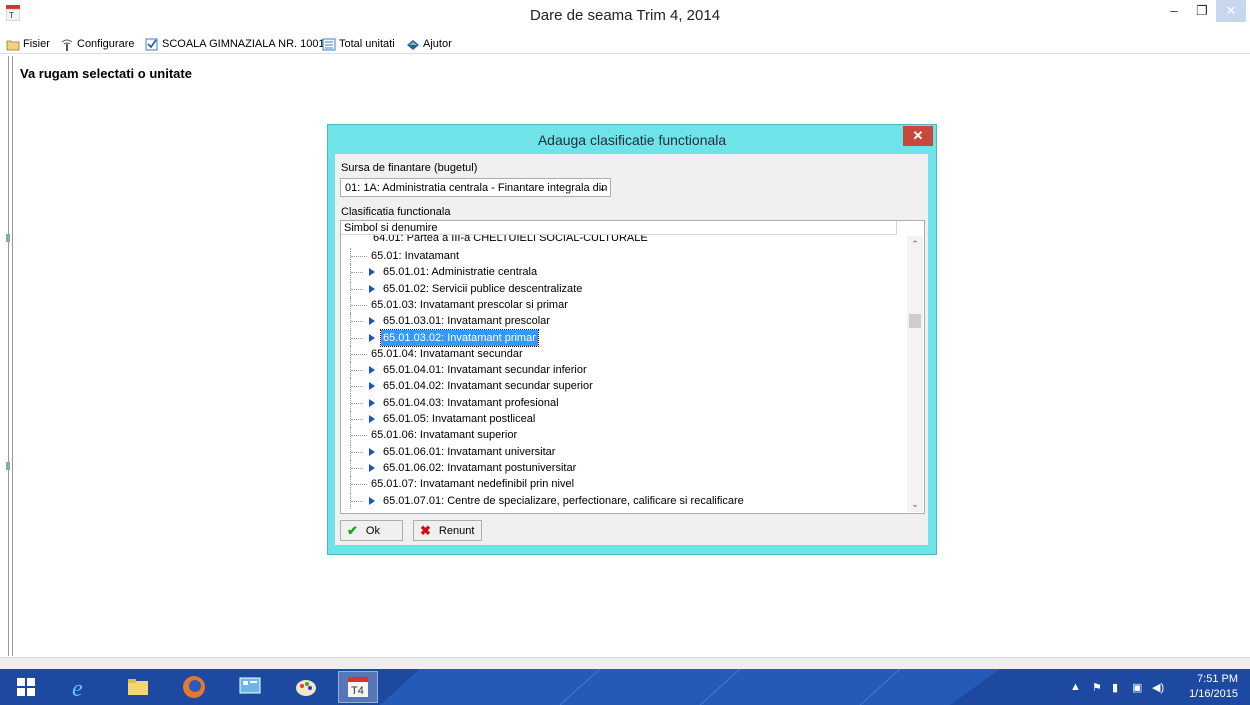 The width and height of the screenshot is (1250, 705). I want to click on tree-row-label: 65.01.06.01: Invatamant universitar, so click(469, 451).